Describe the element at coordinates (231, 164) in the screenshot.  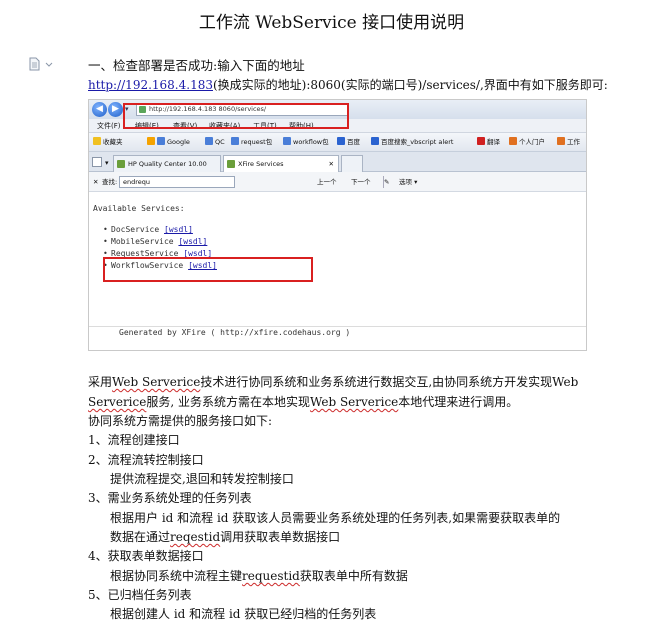
I see `xfire-icon` at that location.